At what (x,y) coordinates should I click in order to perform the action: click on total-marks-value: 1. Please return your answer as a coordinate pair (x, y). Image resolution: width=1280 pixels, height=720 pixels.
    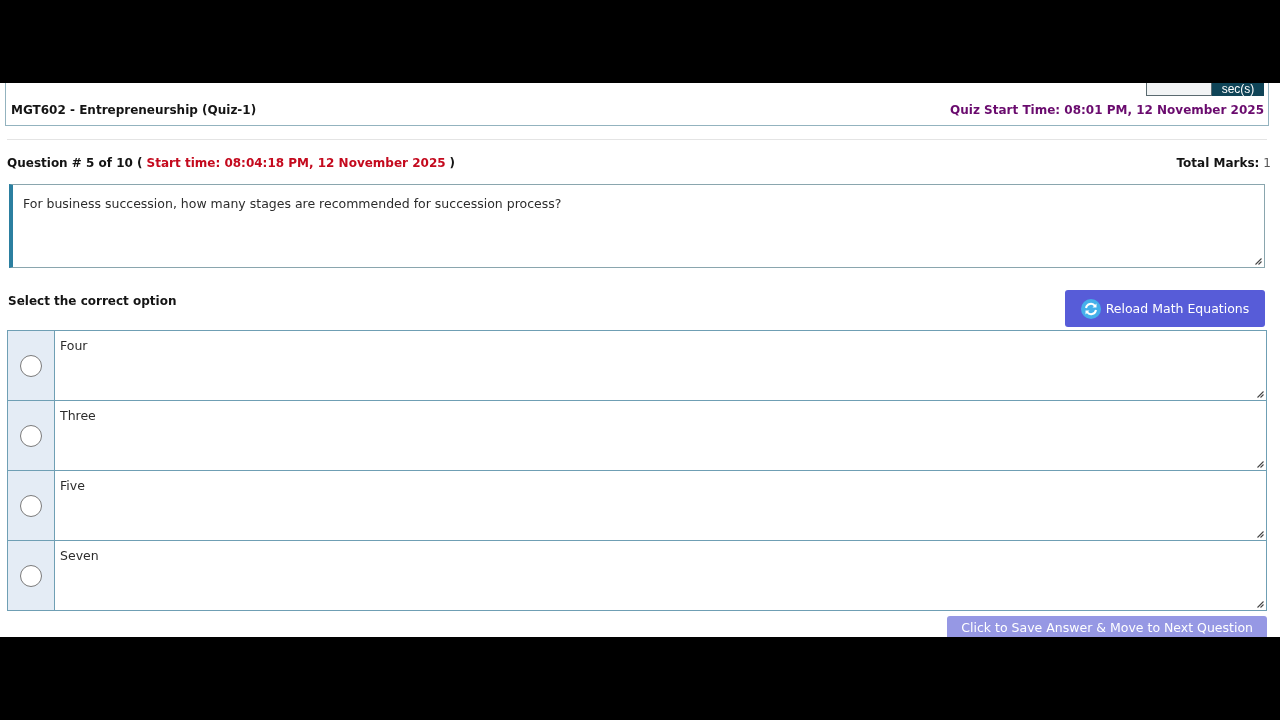
    Looking at the image, I should click on (1267, 163).